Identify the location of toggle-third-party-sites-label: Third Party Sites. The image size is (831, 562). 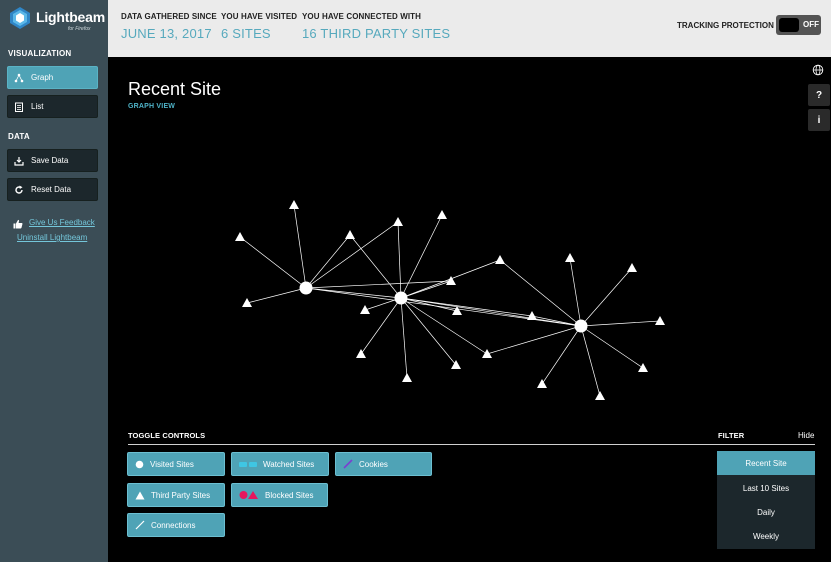
(181, 495).